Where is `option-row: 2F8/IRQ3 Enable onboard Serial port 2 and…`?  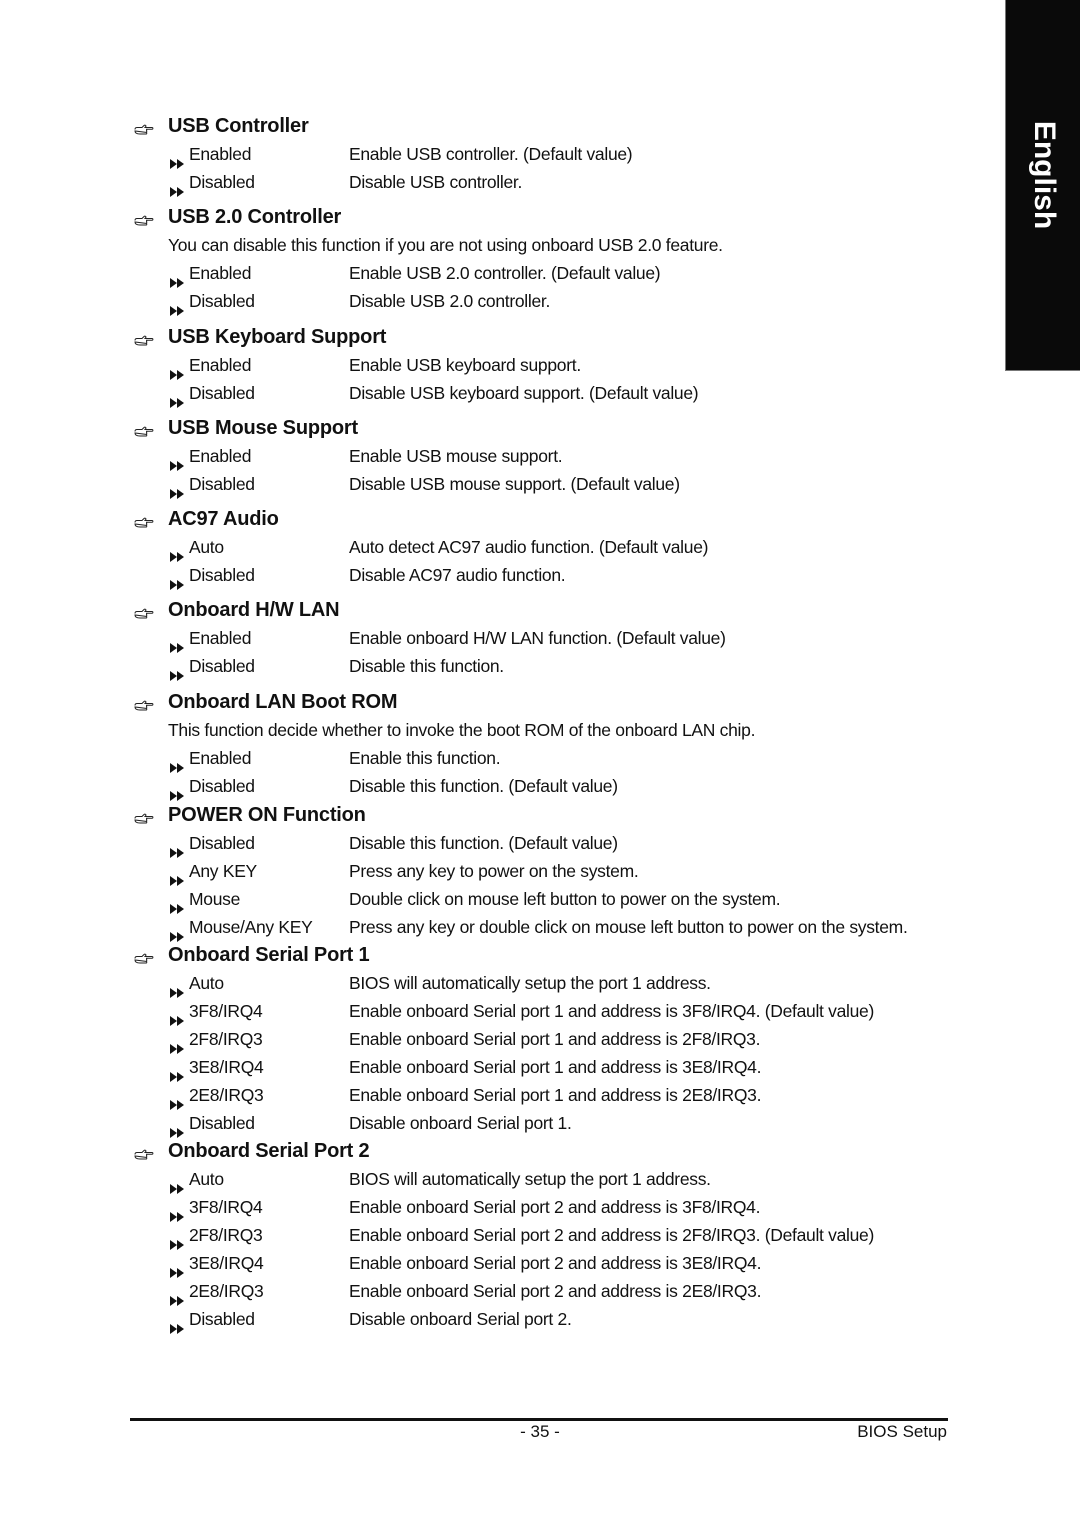
option-row: 2F8/IRQ3 Enable onboard Serial port 2 and… is located at coordinates (564, 1235).